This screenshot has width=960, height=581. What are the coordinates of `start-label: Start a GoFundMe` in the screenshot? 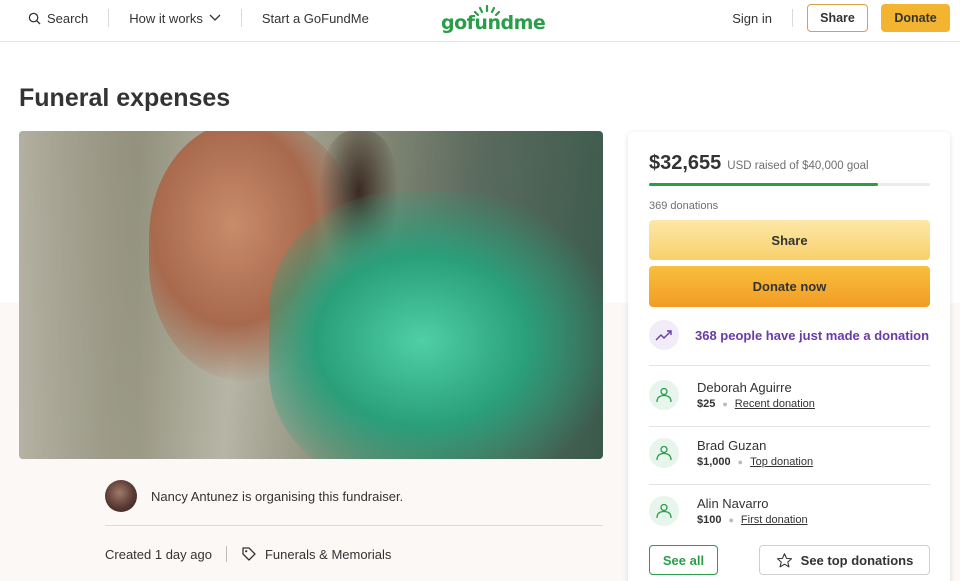 It's located at (315, 18).